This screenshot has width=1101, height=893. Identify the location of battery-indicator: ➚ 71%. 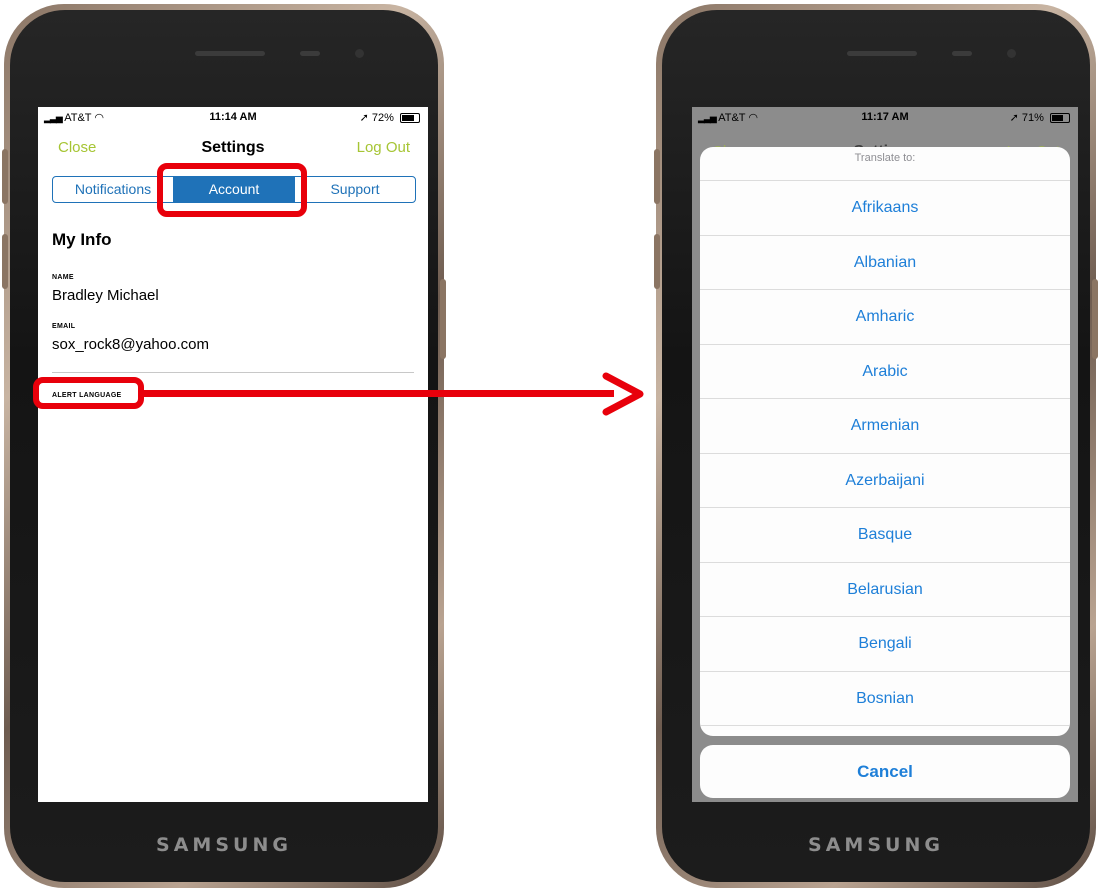
(1040, 117).